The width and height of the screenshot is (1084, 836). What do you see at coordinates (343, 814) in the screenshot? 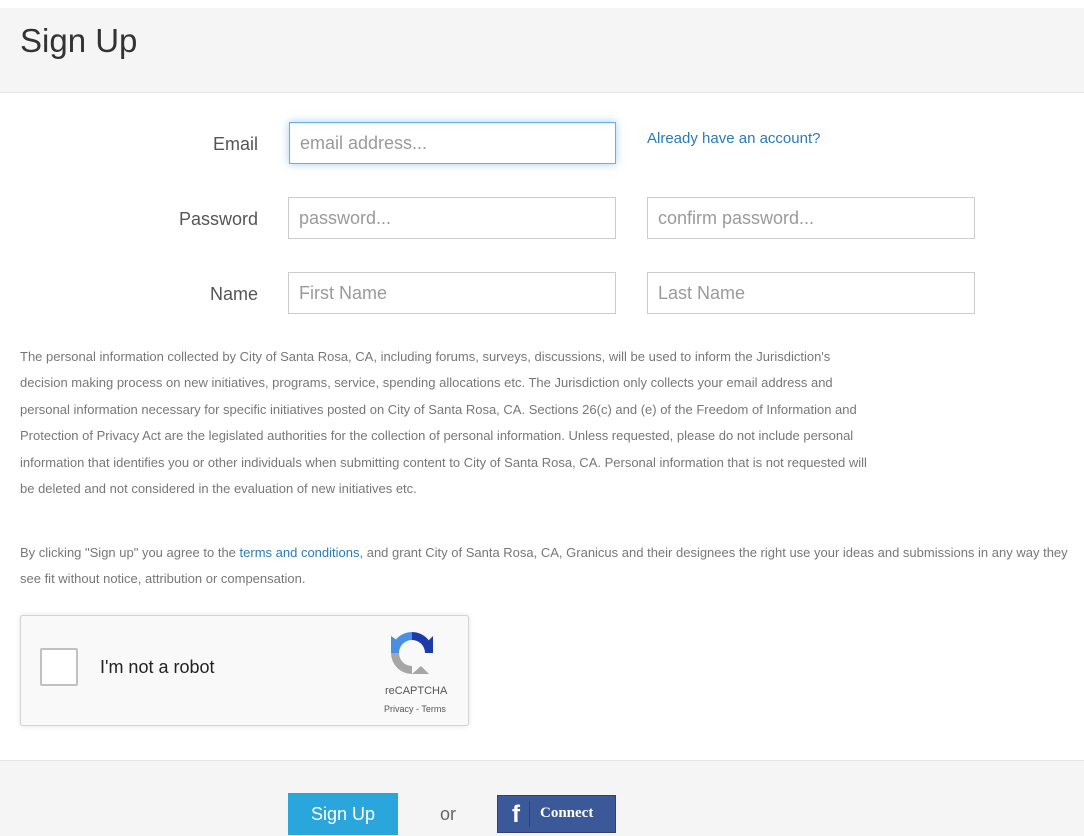
I see `sign-up-button: Sign Up` at bounding box center [343, 814].